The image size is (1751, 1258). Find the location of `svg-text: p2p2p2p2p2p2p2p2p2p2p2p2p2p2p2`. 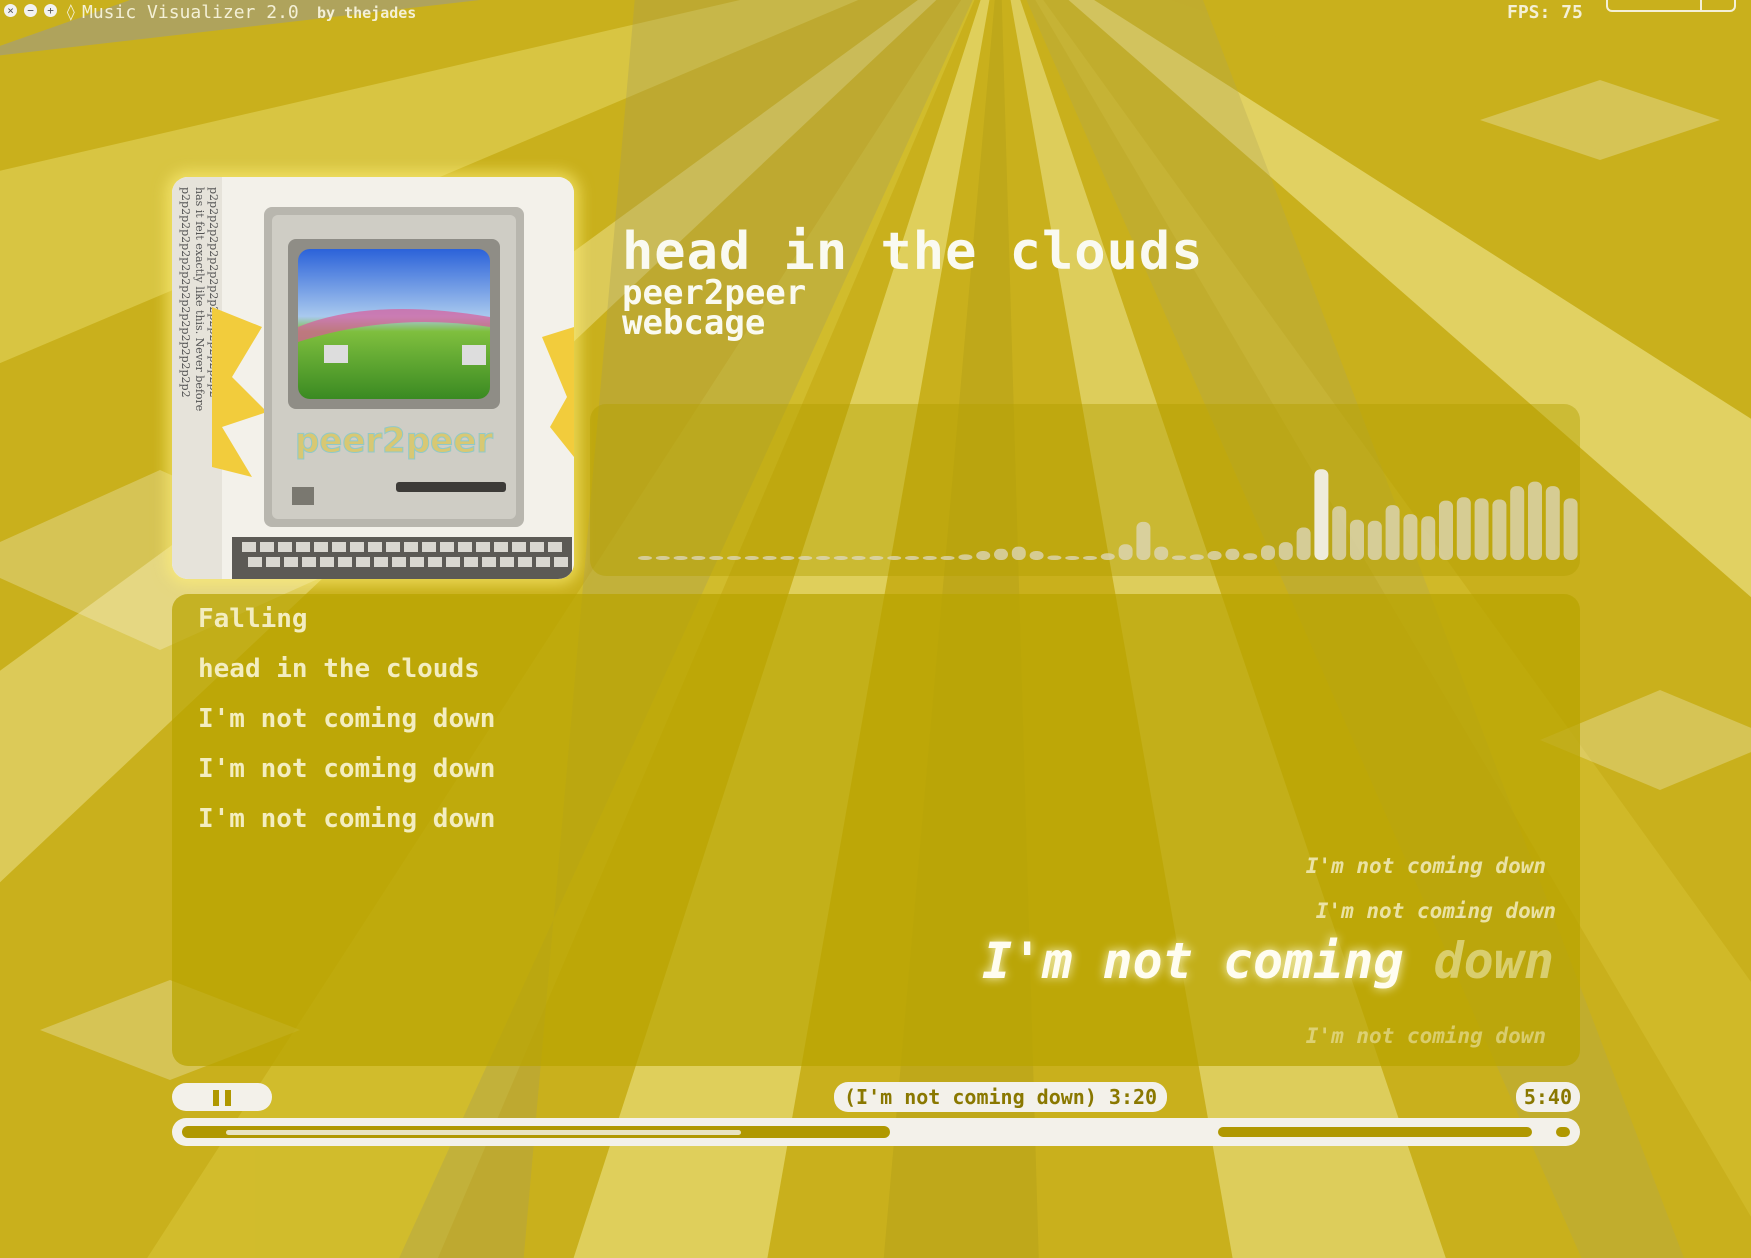

svg-text: p2p2p2p2p2p2p2p2p2p2p2p2p2p2p2 is located at coordinates (185, 292).